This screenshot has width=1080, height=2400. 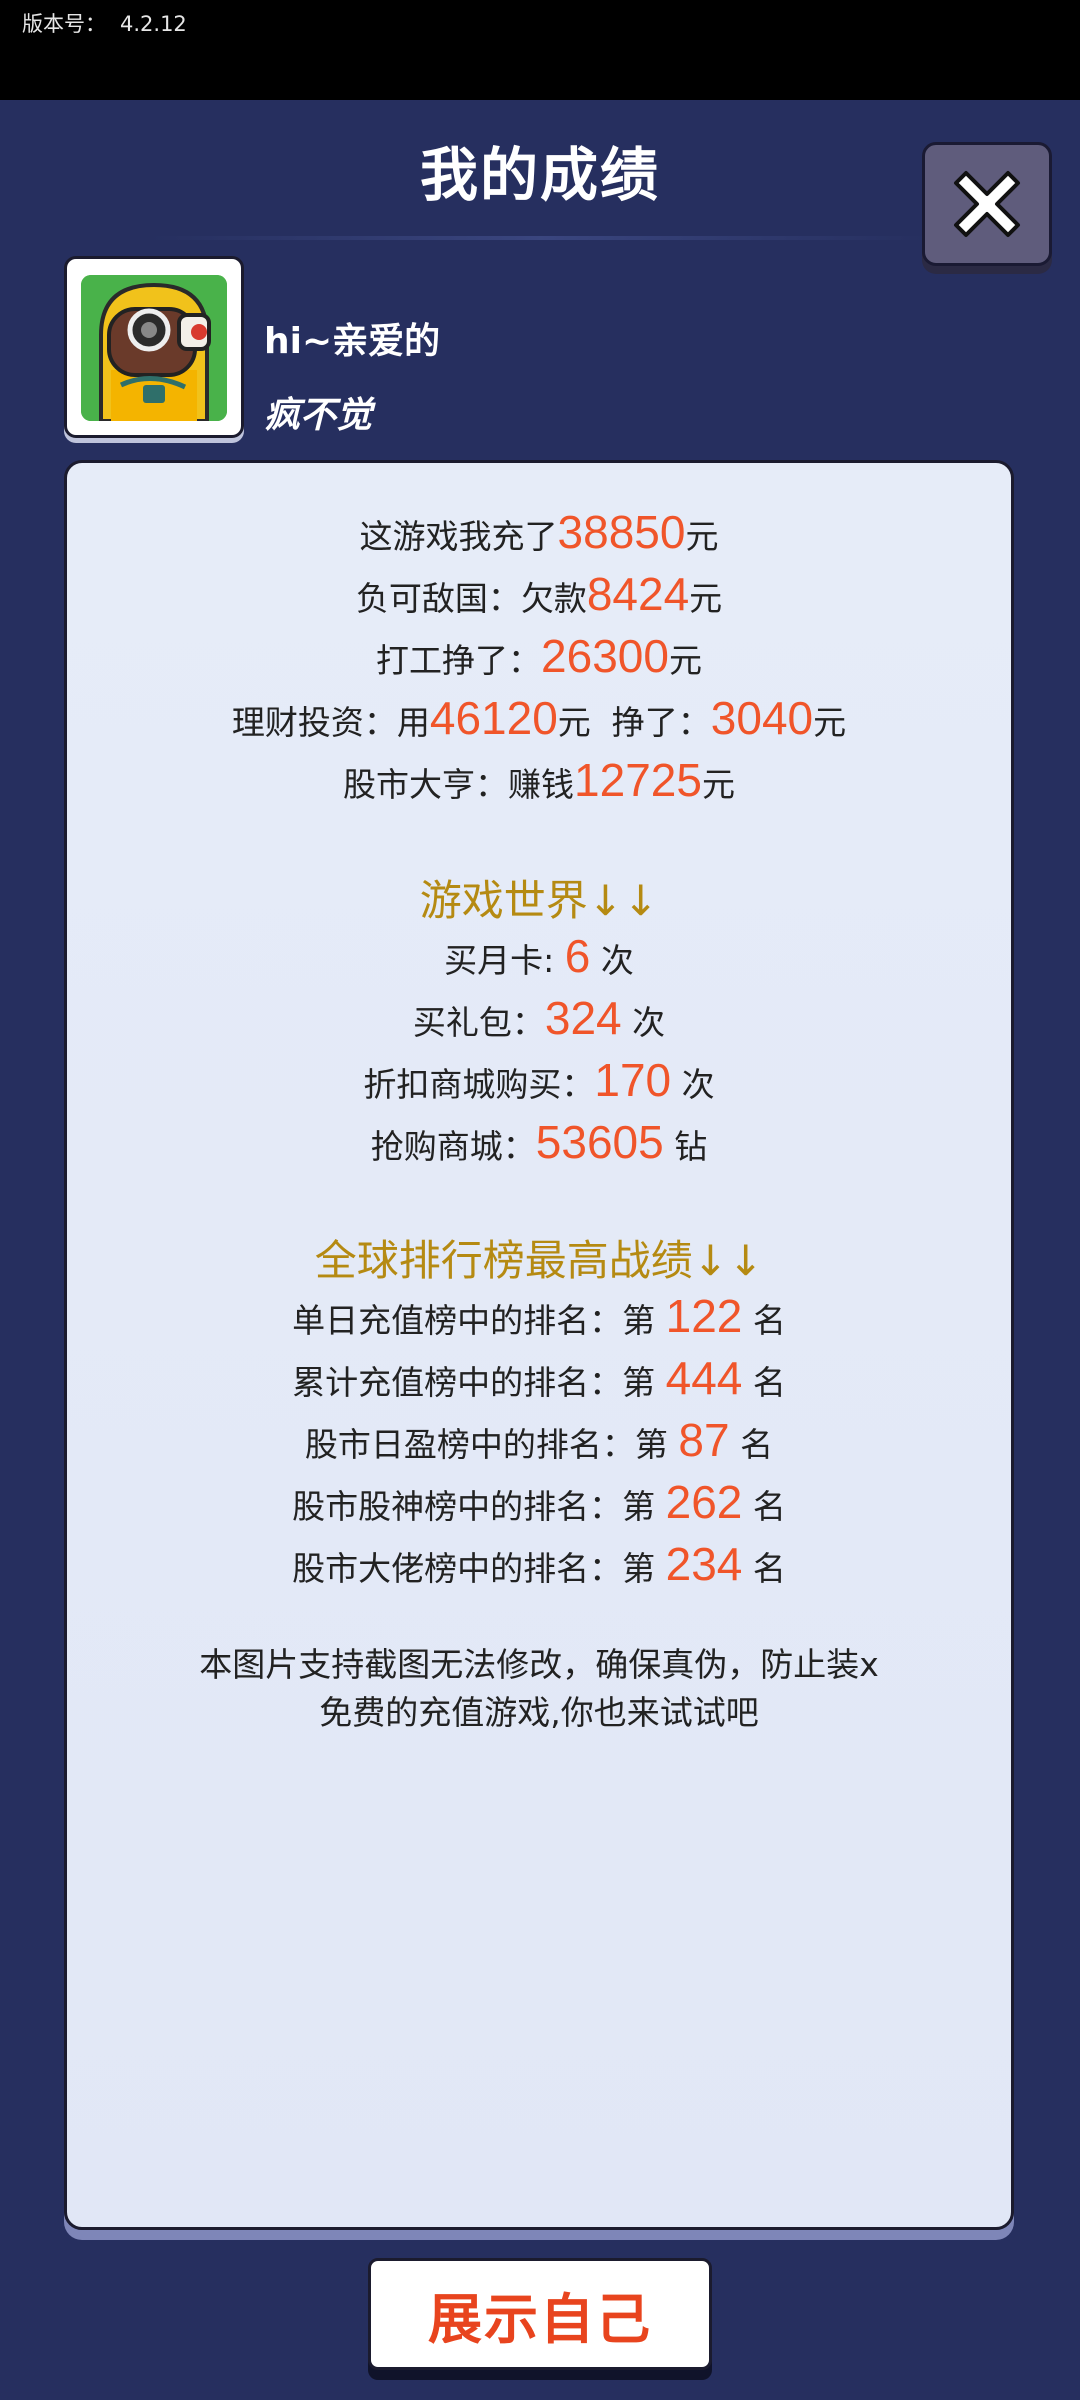 I want to click on stat-invest: 理财投资：用46120元 挣了：3040元, so click(x=539, y=718).